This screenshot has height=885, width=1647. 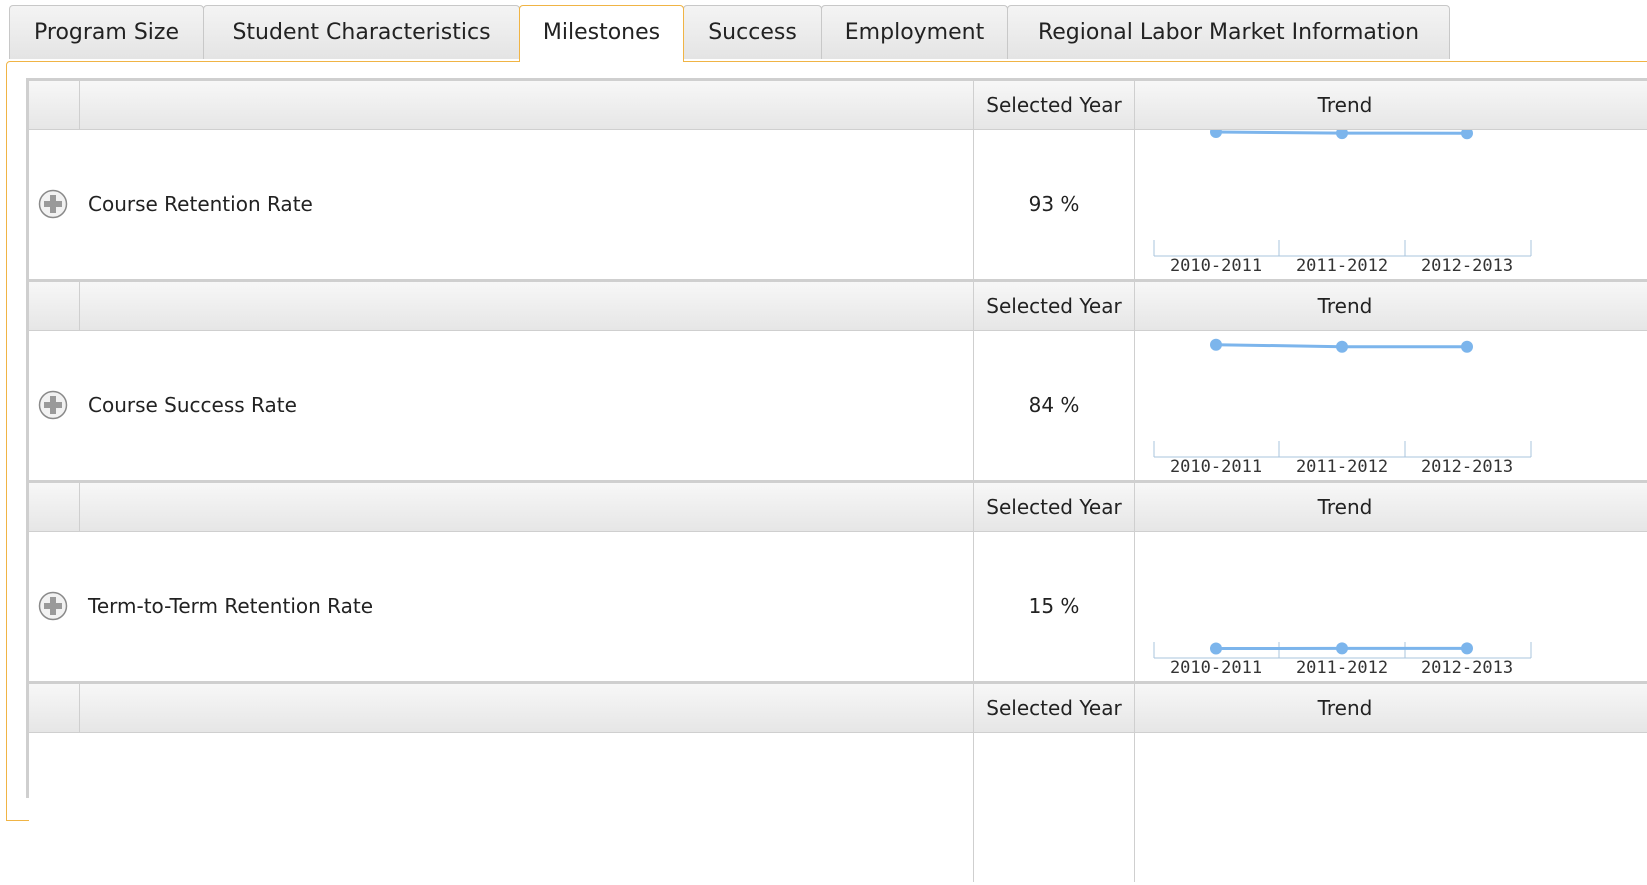 I want to click on metric-name-cell: Term-to-Term Retention Rate, so click(x=527, y=606).